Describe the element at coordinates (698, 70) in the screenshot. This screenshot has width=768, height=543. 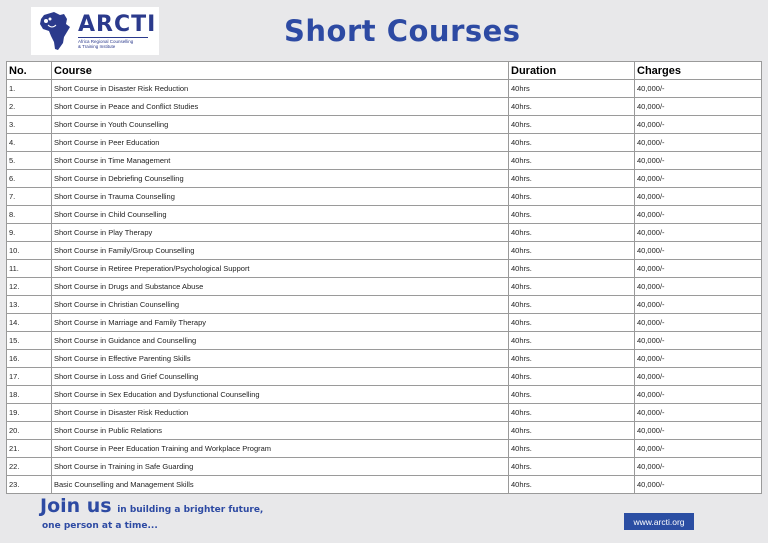
I see `header-charges: Charges` at that location.